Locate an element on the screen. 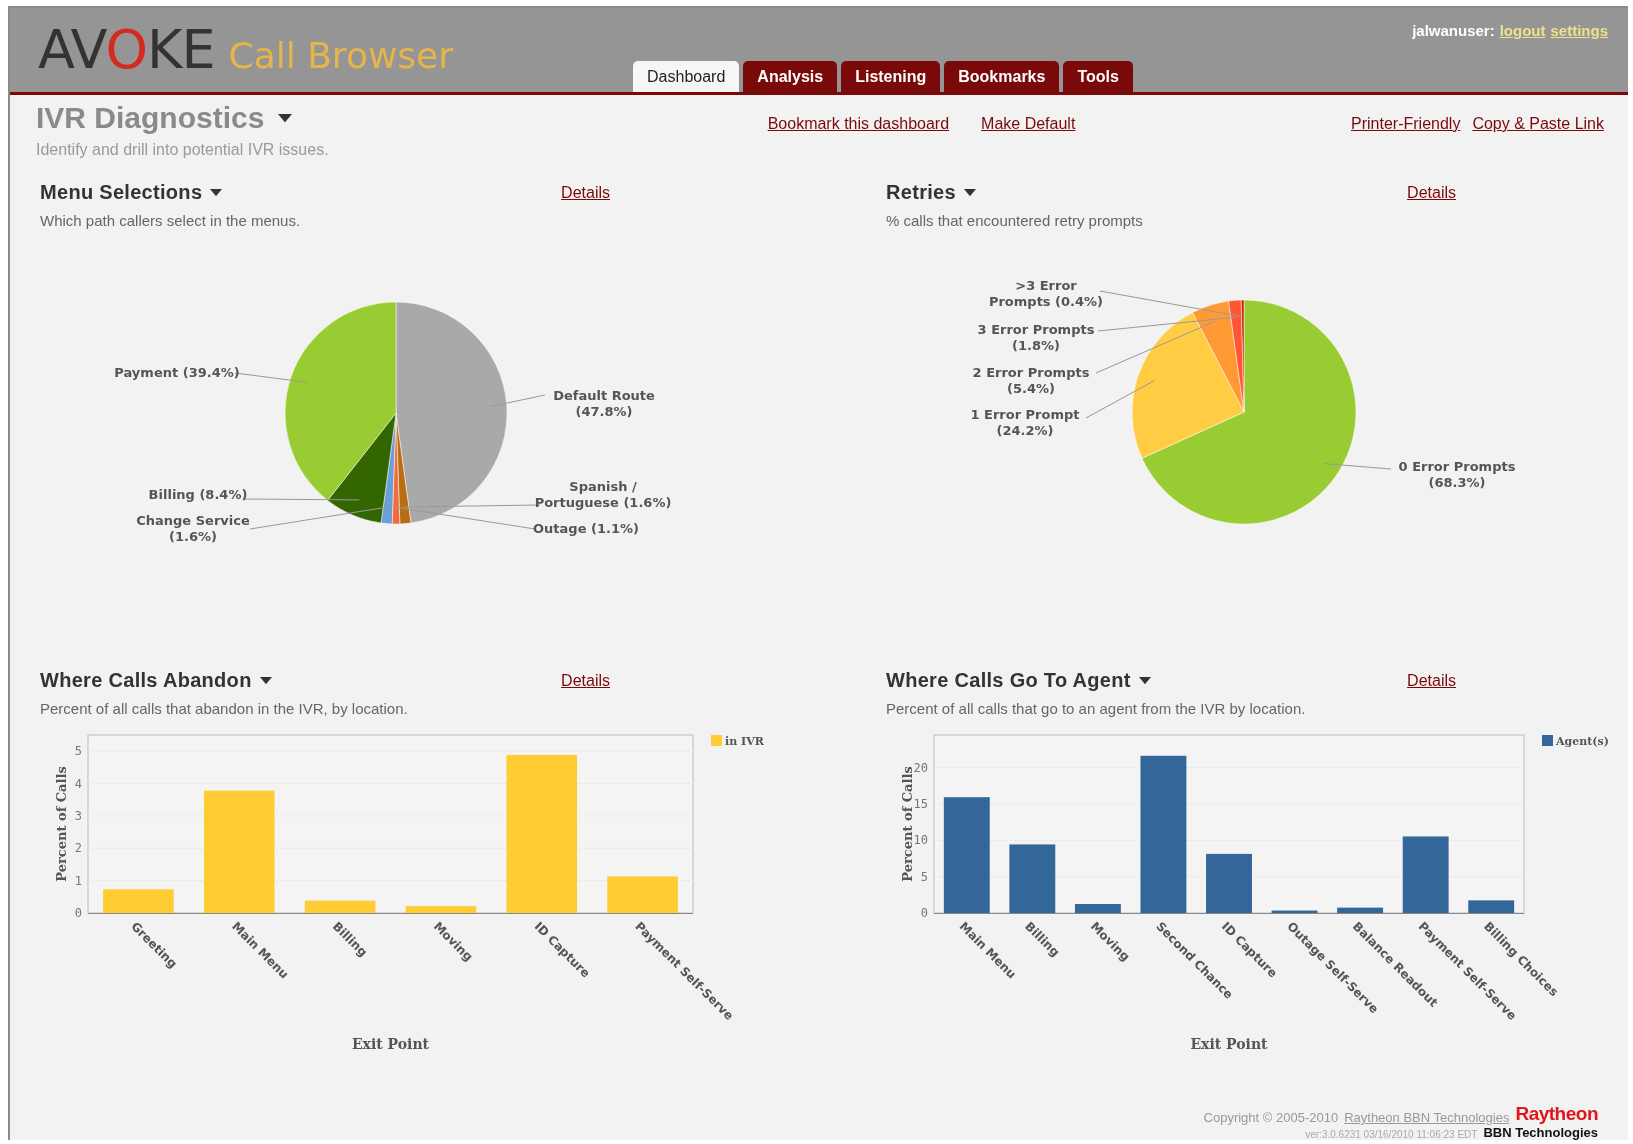  user-name: jalwanuser: is located at coordinates (1453, 30).